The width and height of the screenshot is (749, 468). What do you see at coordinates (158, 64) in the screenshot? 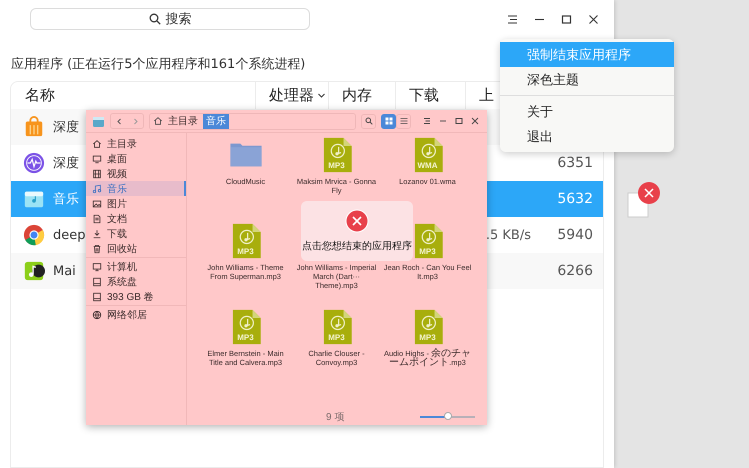
I see `process-summary: 应用程序 (正在运行5个应用程序和161个系统进程)` at bounding box center [158, 64].